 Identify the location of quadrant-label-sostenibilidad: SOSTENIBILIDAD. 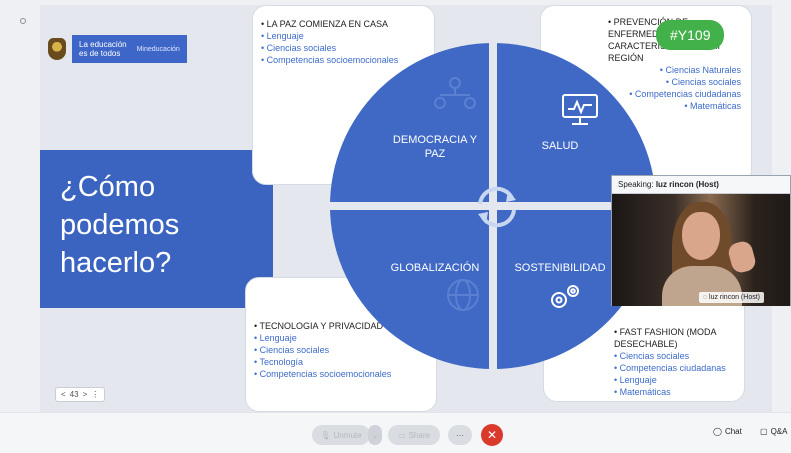
(560, 268).